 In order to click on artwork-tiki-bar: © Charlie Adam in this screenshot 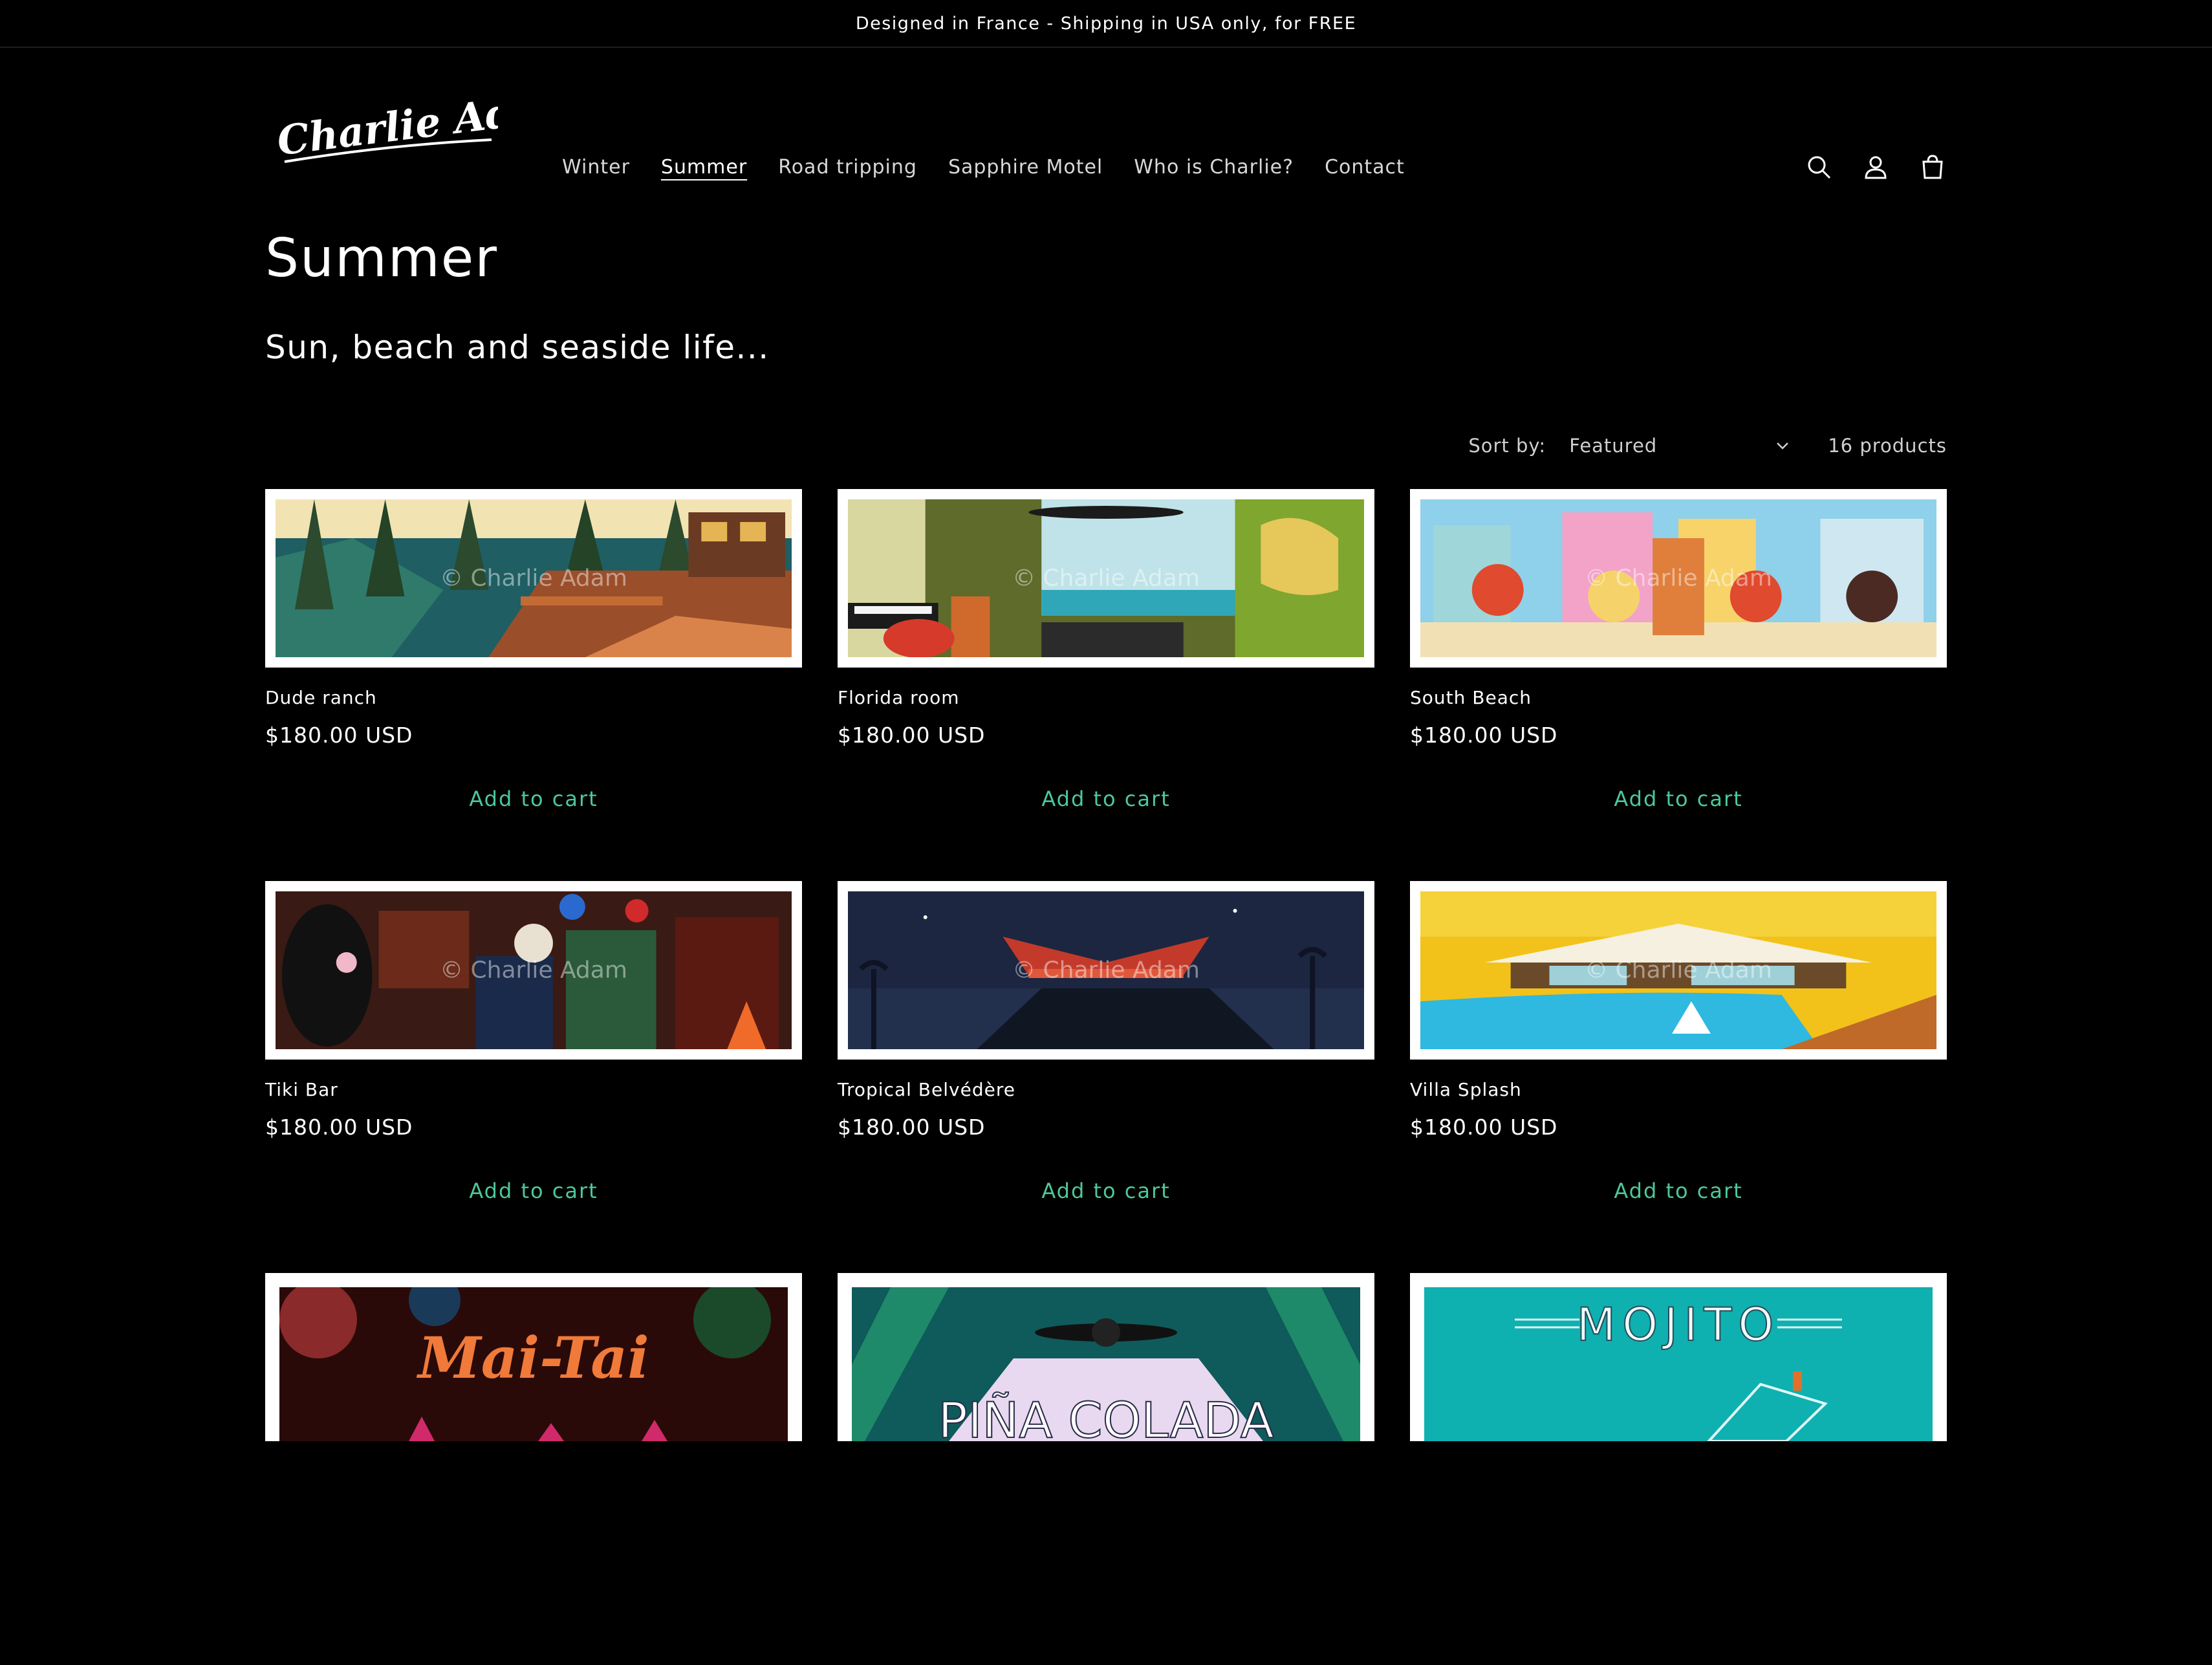, I will do `click(534, 970)`.